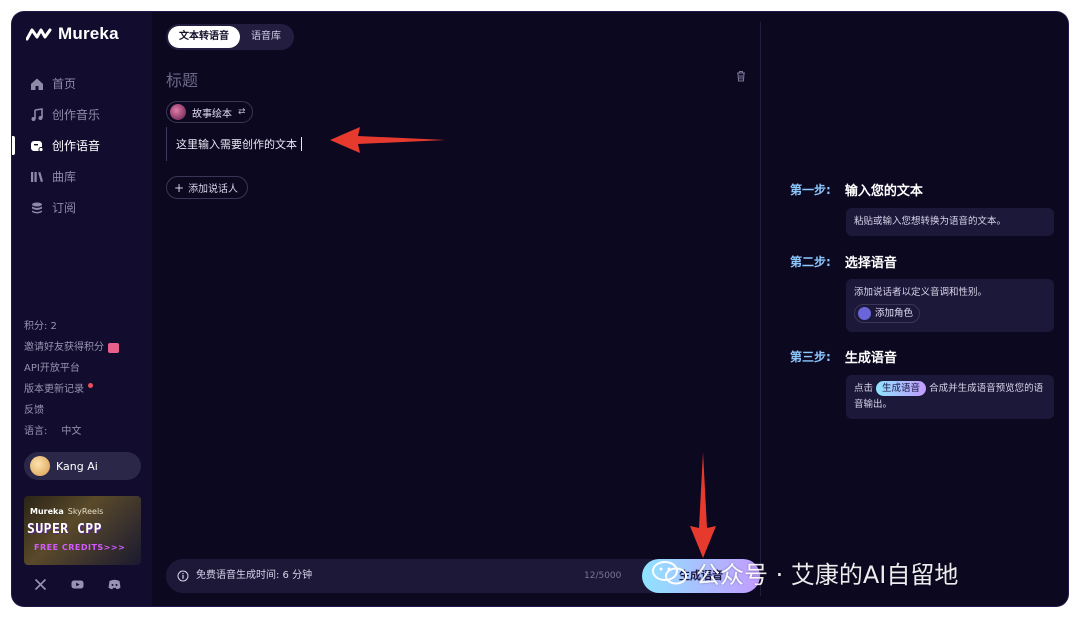 The width and height of the screenshot is (1080, 619). I want to click on mode-tabs: 文本转语音 语音库, so click(230, 37).